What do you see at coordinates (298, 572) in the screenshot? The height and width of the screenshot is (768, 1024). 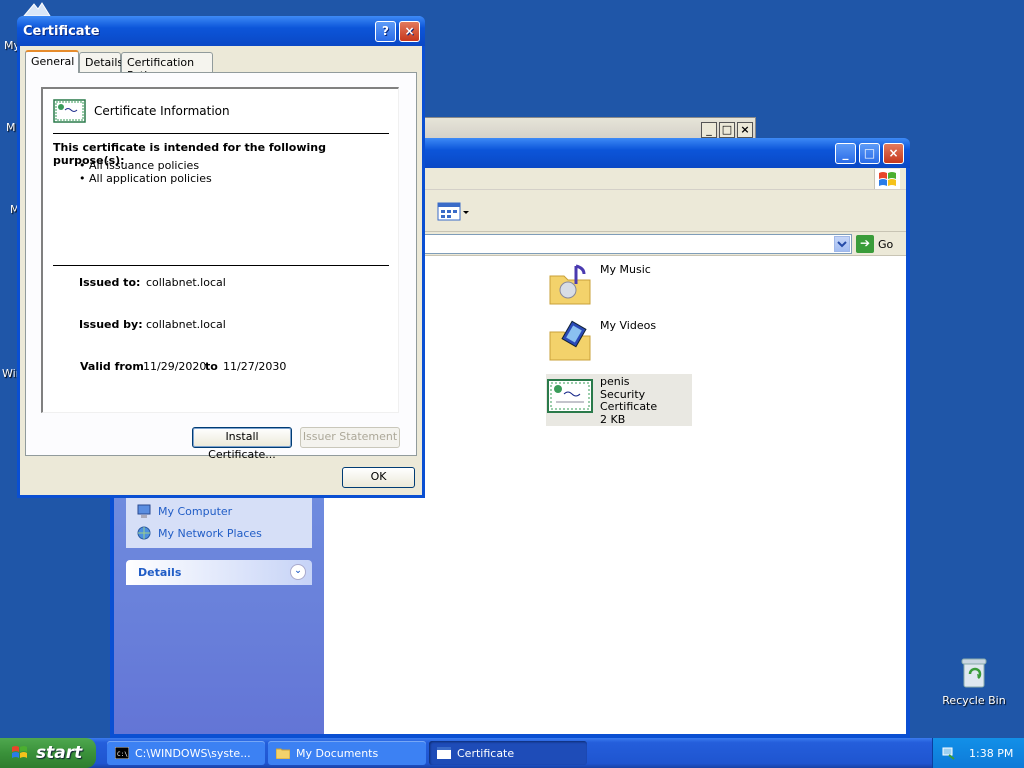 I see `expand-chevron-icon: ⌄` at bounding box center [298, 572].